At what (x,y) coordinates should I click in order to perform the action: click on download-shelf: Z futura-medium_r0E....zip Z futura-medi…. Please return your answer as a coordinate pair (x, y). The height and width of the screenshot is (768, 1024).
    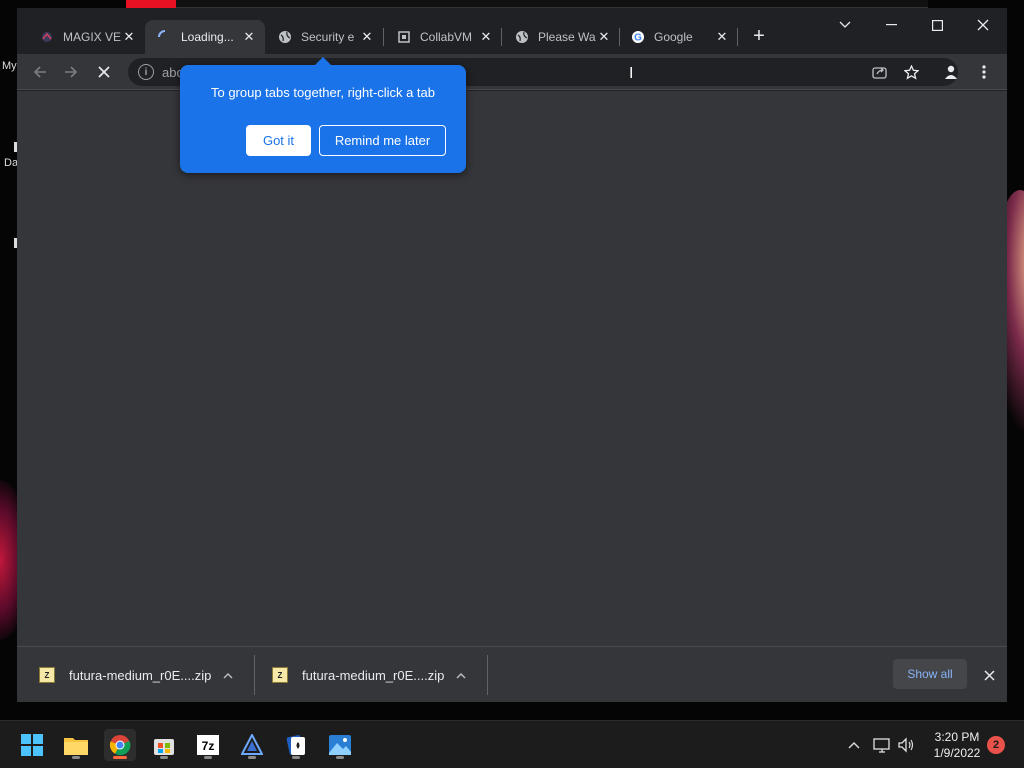
    Looking at the image, I should click on (512, 674).